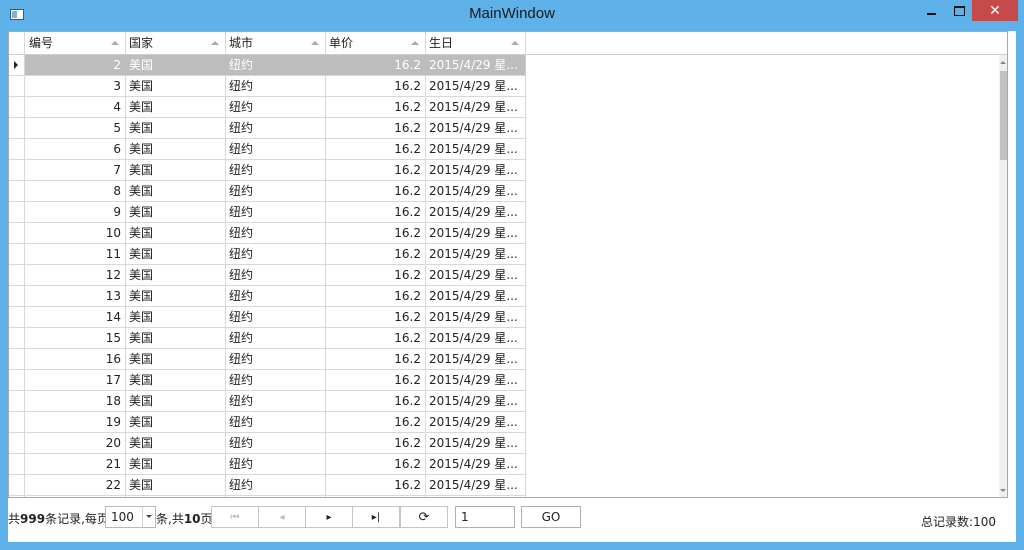  What do you see at coordinates (148, 517) in the screenshot?
I see `chevron-down-icon` at bounding box center [148, 517].